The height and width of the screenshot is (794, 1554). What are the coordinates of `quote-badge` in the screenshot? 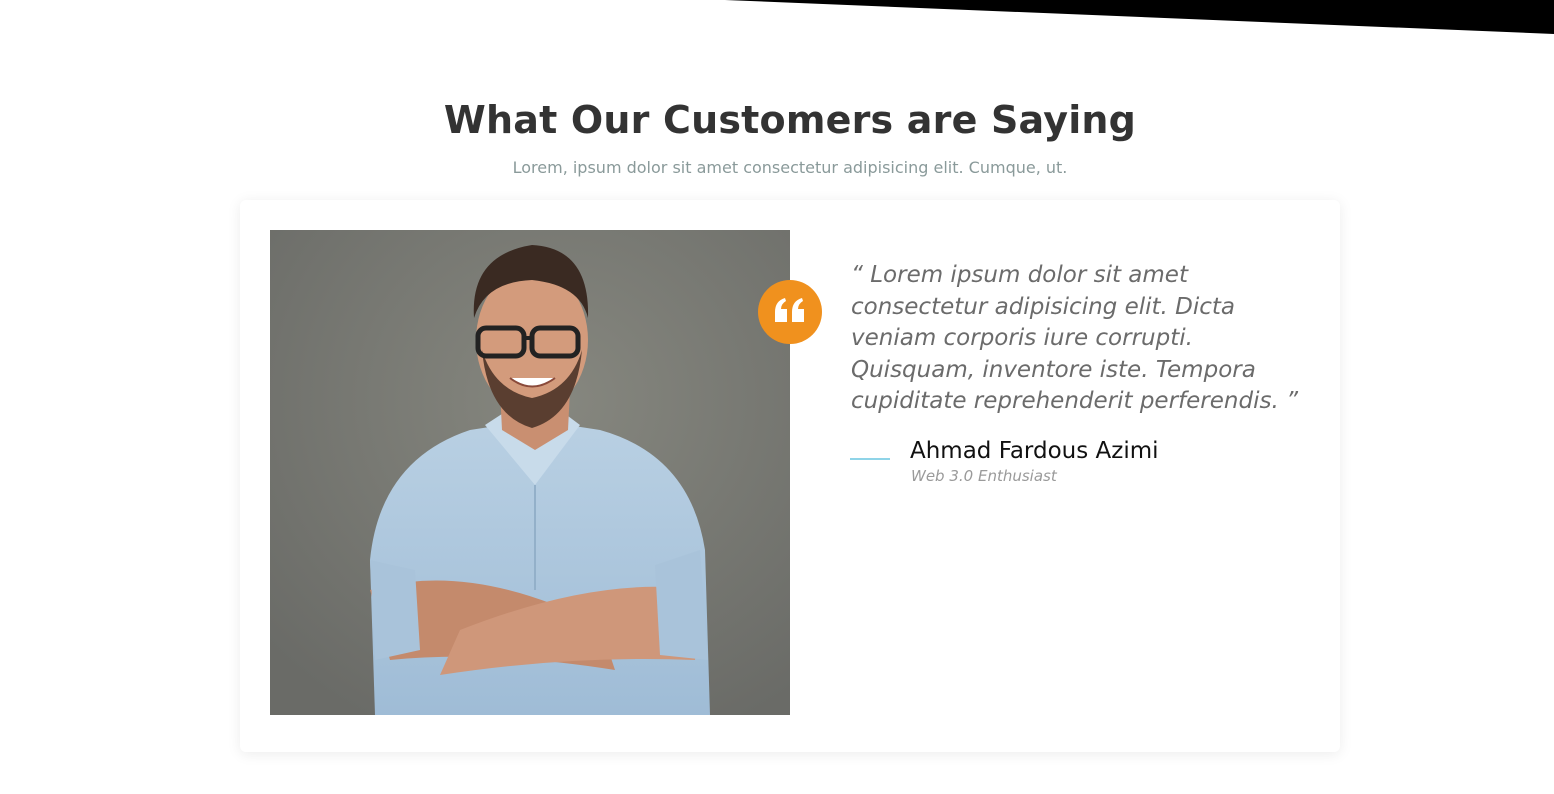 It's located at (790, 312).